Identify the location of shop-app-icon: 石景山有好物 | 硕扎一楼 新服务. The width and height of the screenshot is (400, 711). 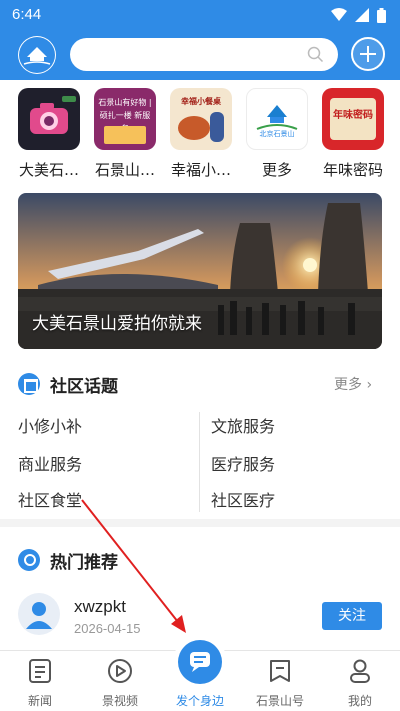
(125, 119).